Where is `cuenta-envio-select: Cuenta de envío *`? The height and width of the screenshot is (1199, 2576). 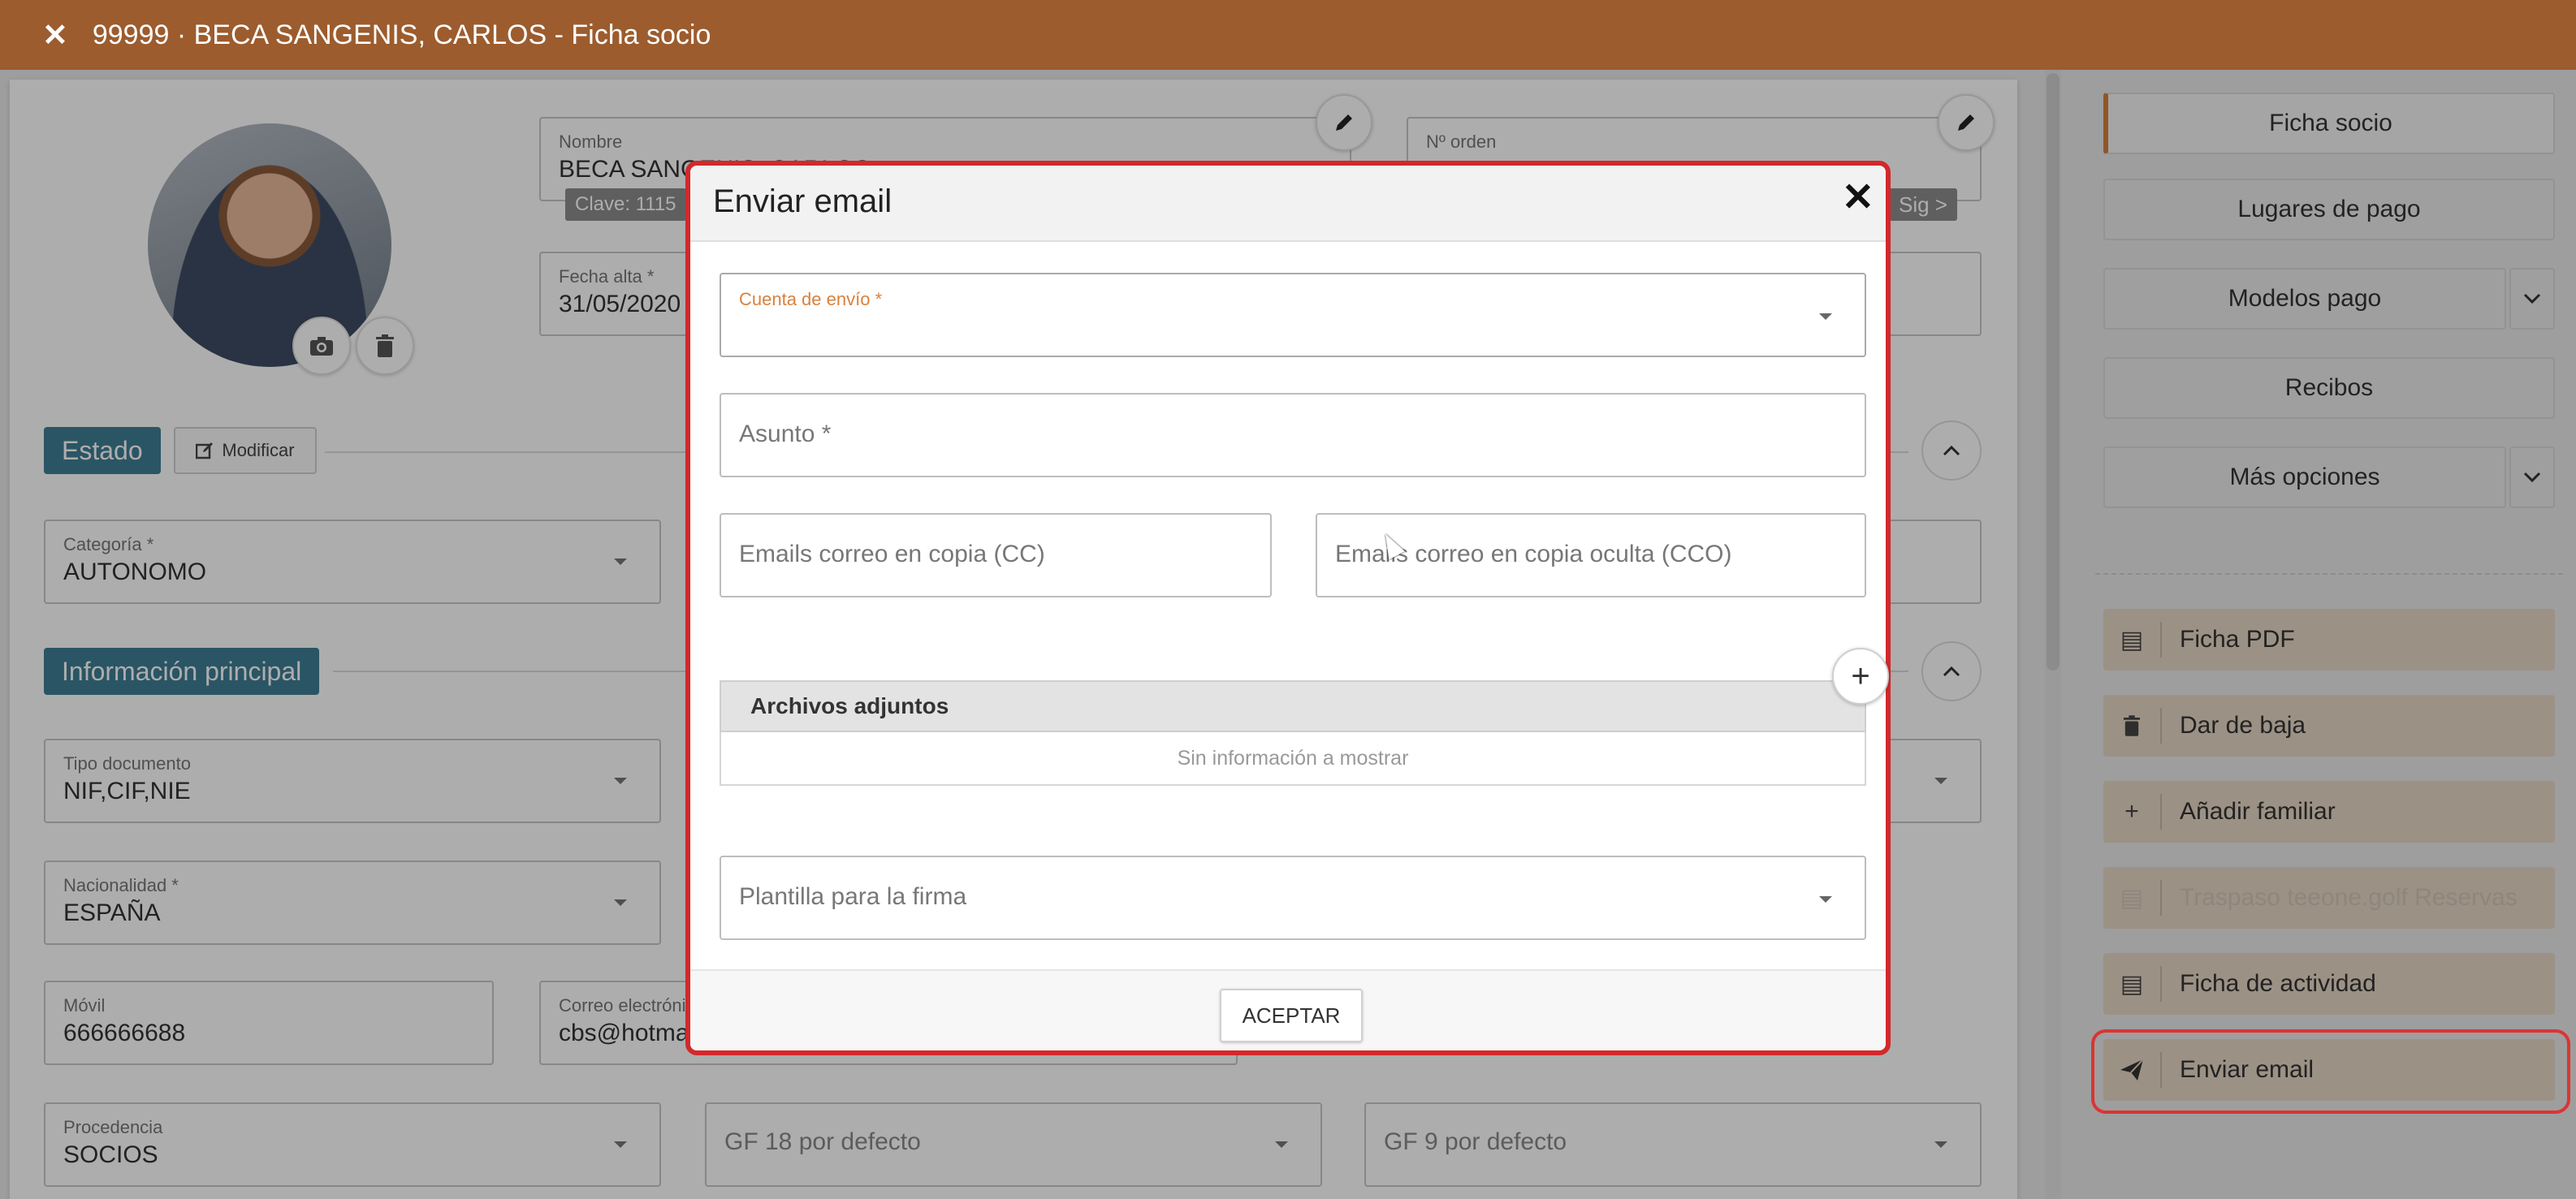
cuenta-envio-select: Cuenta de envío * is located at coordinates (1293, 315).